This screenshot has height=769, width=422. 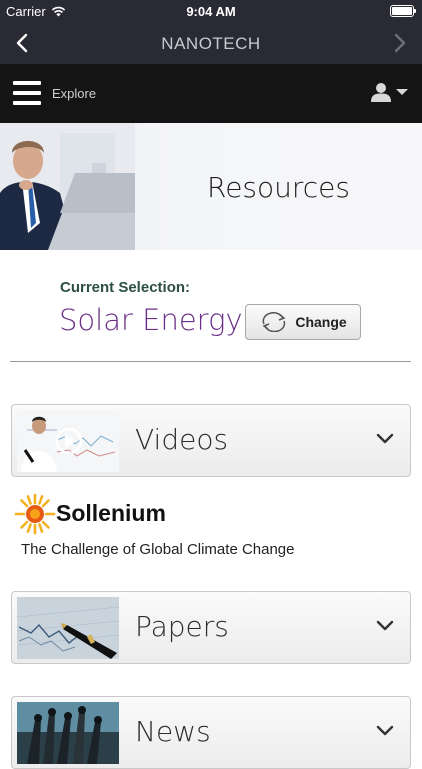 I want to click on section-videos: Videos, so click(x=211, y=440).